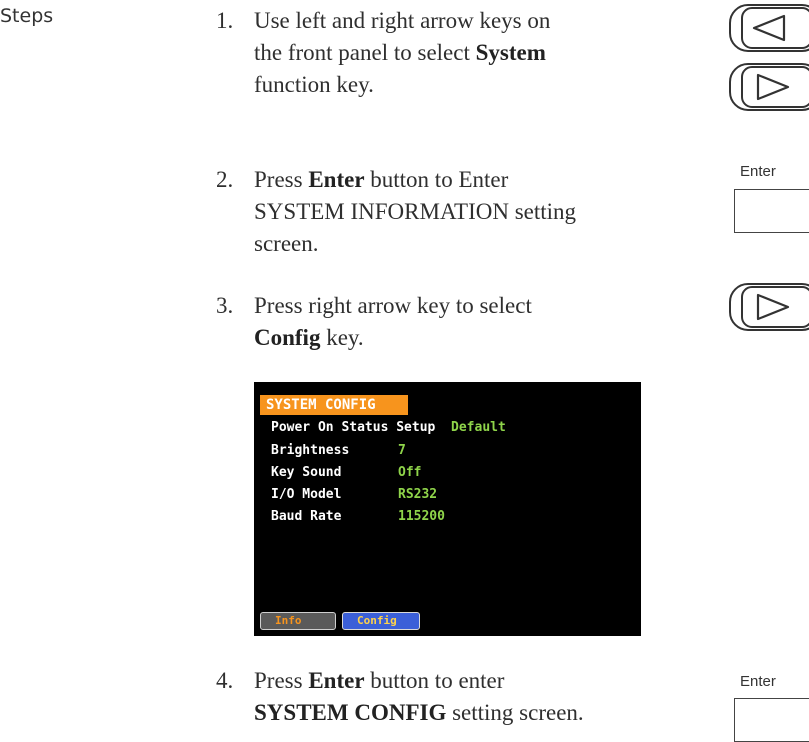  I want to click on config-row-io-model: I/O Model RS232, so click(354, 495).